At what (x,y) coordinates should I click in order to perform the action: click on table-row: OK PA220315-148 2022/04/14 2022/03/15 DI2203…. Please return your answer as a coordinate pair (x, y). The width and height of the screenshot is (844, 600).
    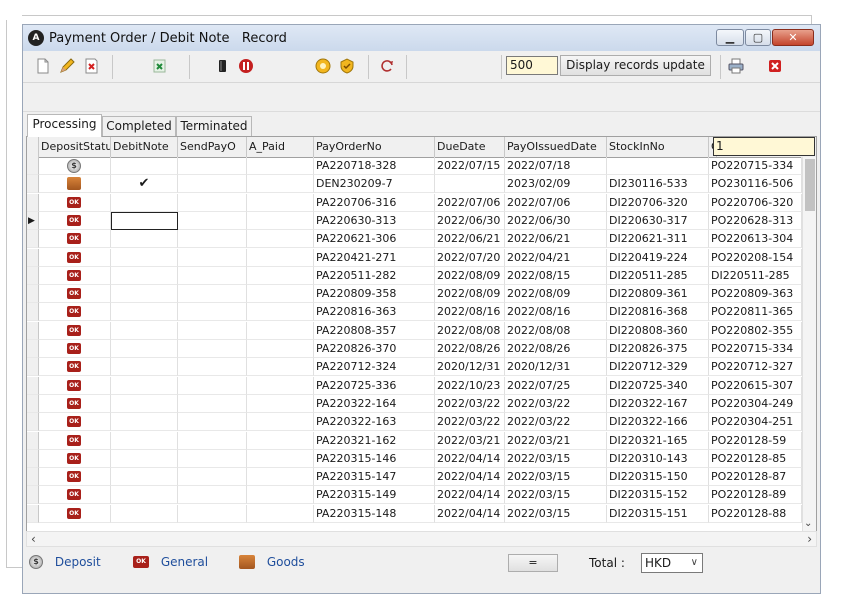
    Looking at the image, I should click on (414, 513).